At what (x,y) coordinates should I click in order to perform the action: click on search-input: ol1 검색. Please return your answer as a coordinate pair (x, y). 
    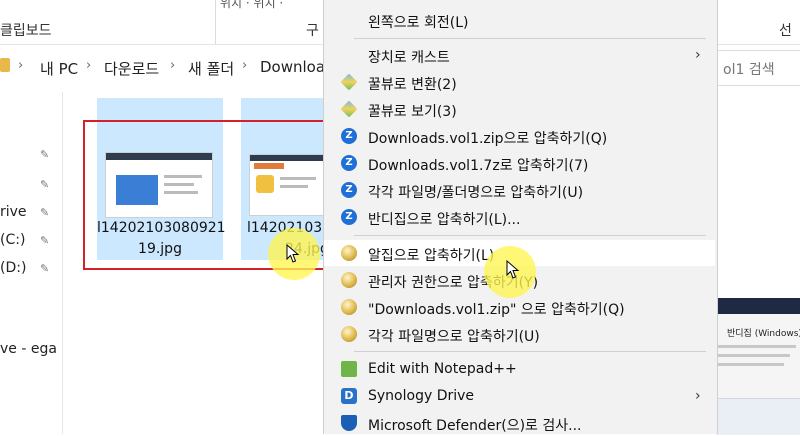
    Looking at the image, I should click on (757, 68).